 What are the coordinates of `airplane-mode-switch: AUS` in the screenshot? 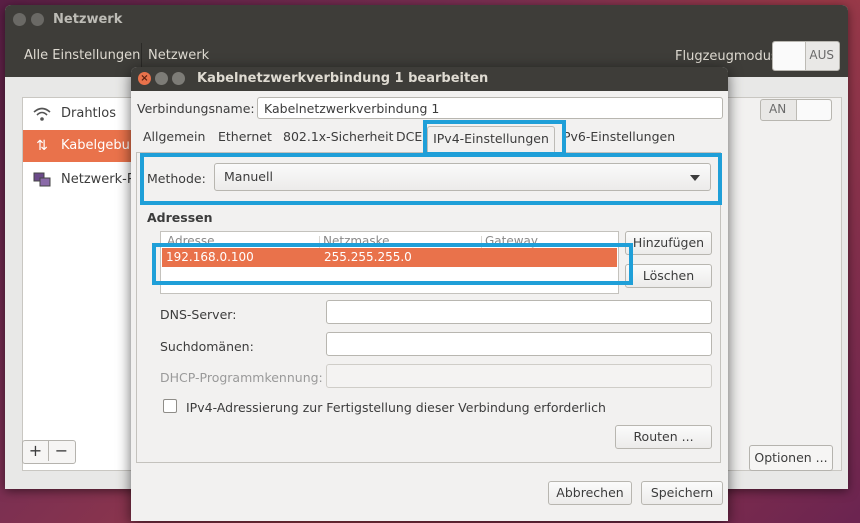 It's located at (806, 56).